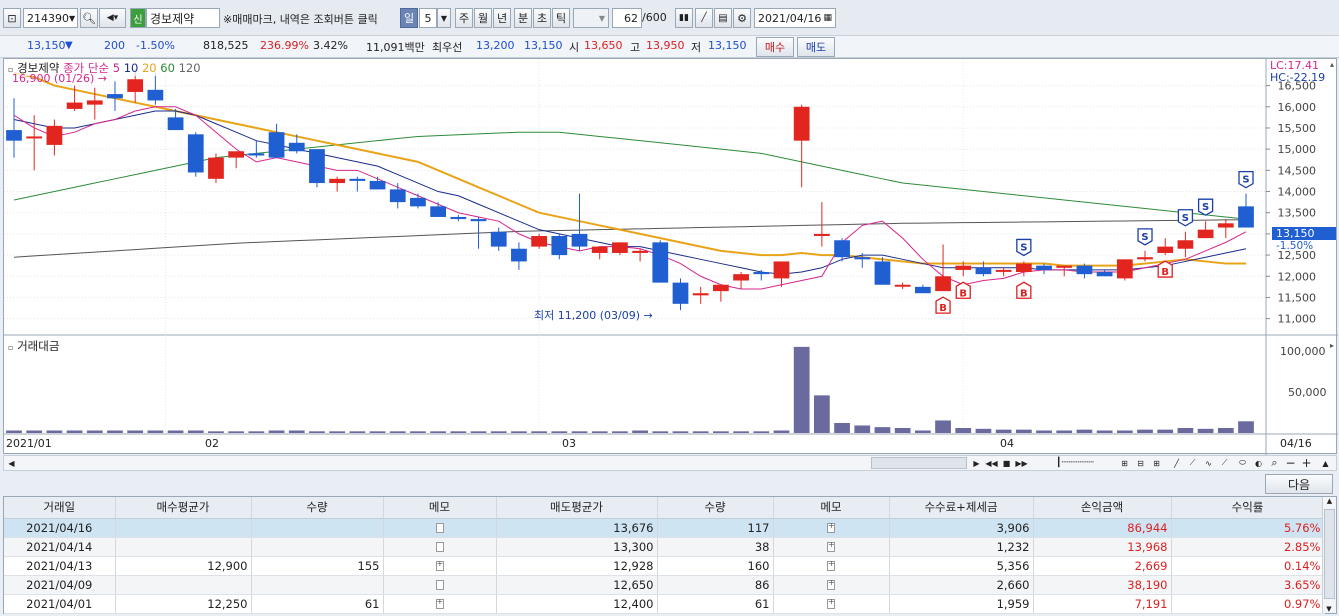  What do you see at coordinates (664, 585) in the screenshot?
I see `table-row: 2021/04/09 12,650 86 2,660 38,190 3.65%` at bounding box center [664, 585].